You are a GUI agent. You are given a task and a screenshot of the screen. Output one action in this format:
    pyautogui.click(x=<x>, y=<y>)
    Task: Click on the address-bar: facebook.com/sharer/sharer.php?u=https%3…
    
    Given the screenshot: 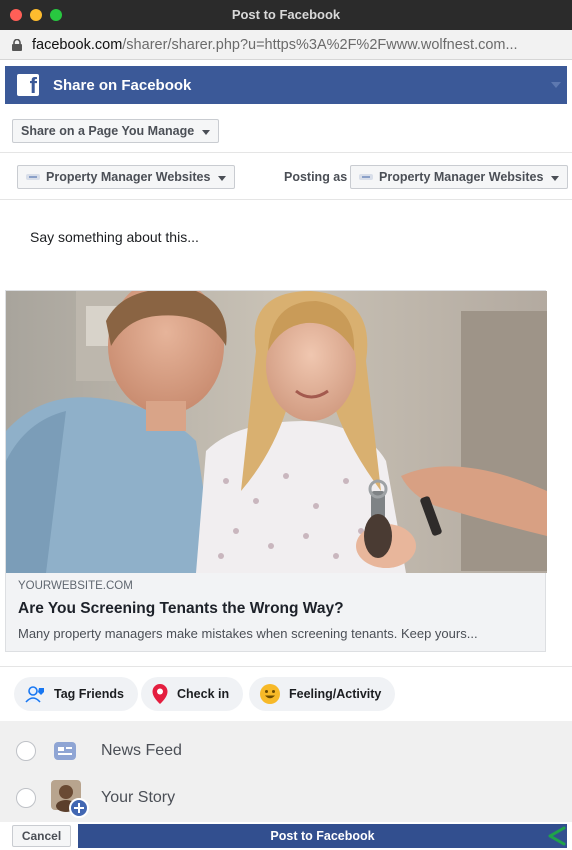 What is the action you would take?
    pyautogui.click(x=286, y=45)
    